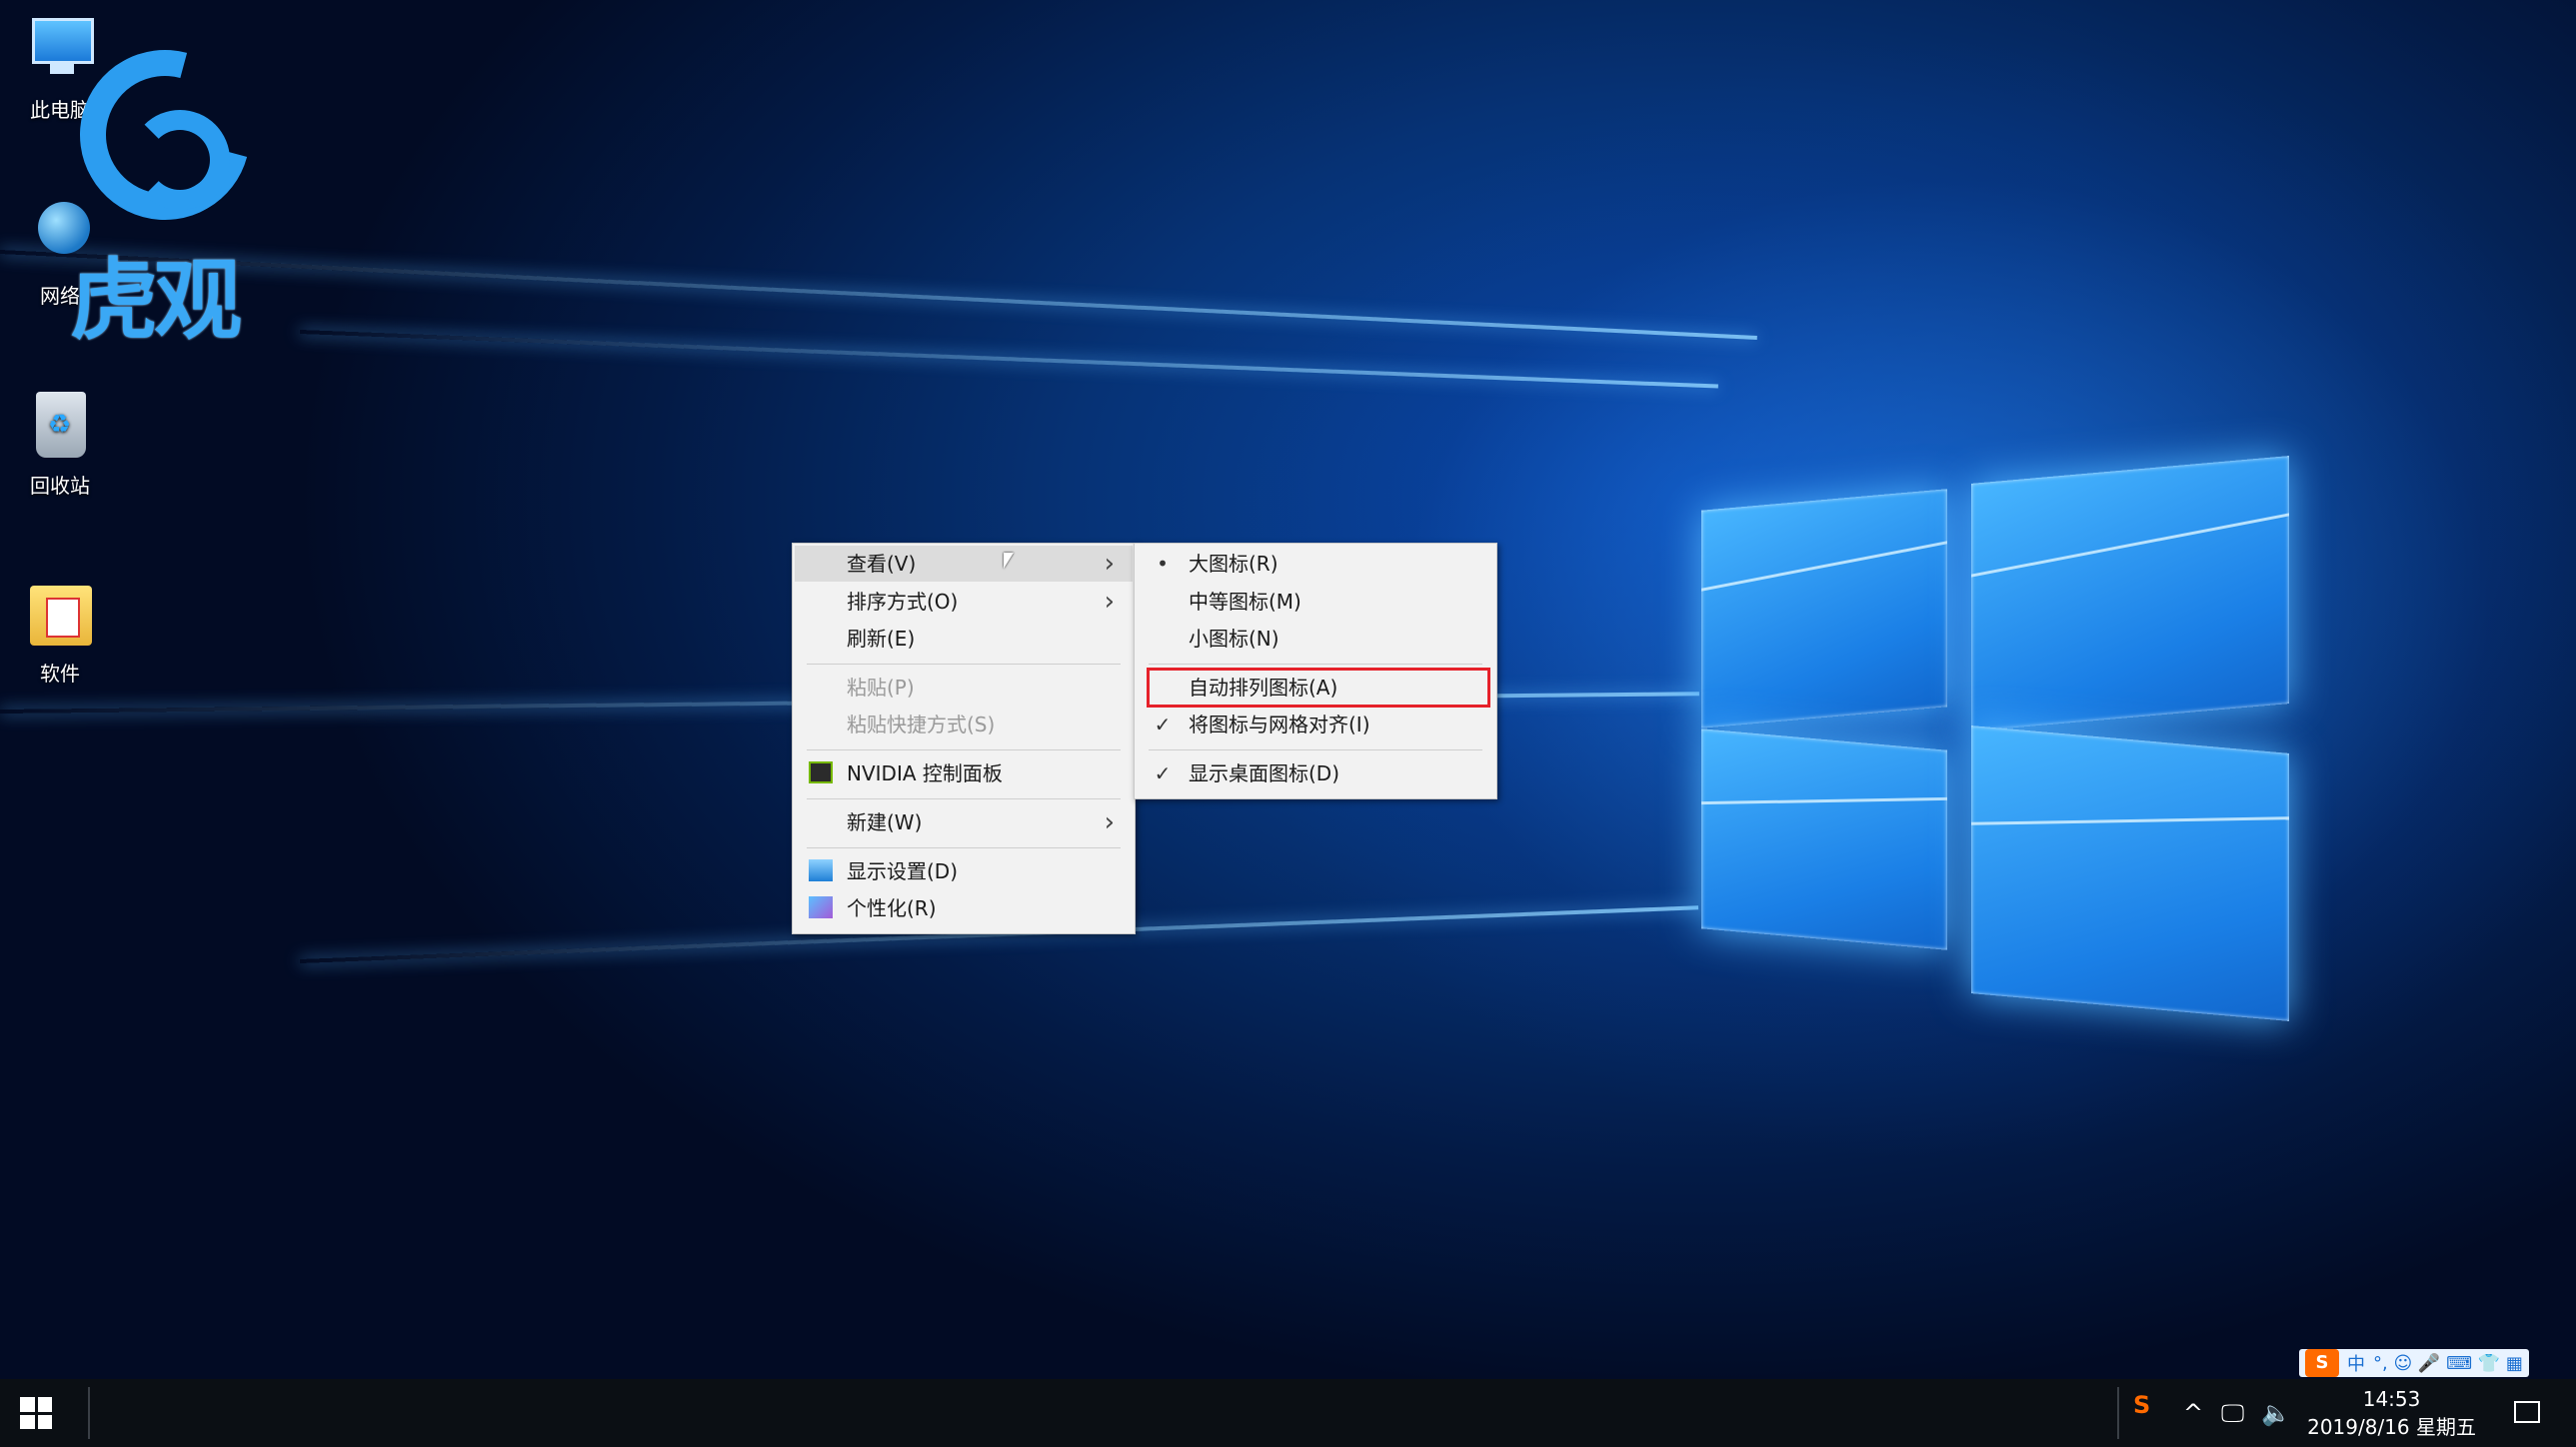  What do you see at coordinates (1288, 1413) in the screenshot?
I see `taskbar: S ^ 🖵 🔈 14:53 2019/8/16 星期五` at bounding box center [1288, 1413].